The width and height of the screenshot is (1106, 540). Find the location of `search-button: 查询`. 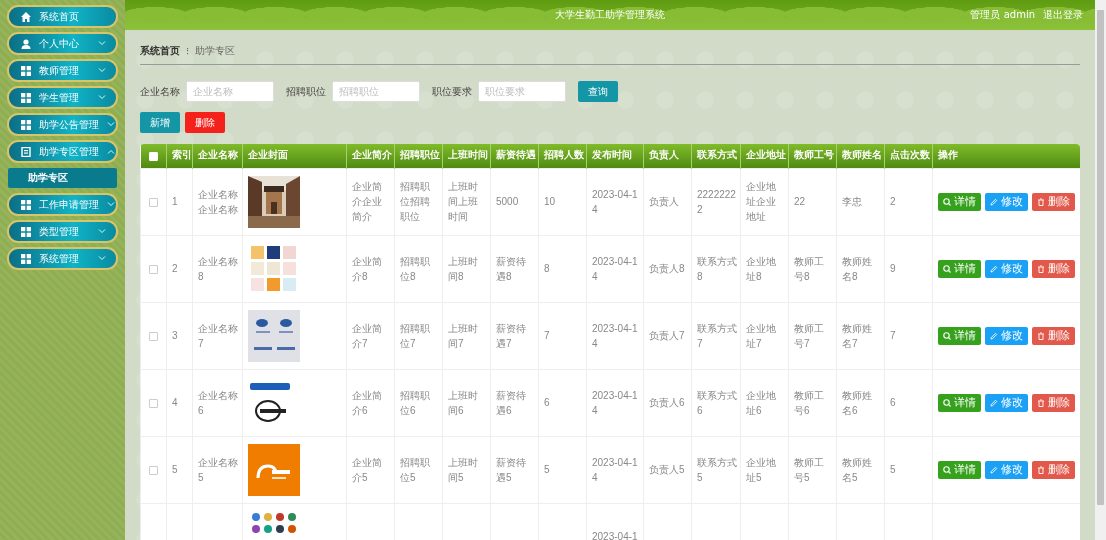

search-button: 查询 is located at coordinates (598, 91).